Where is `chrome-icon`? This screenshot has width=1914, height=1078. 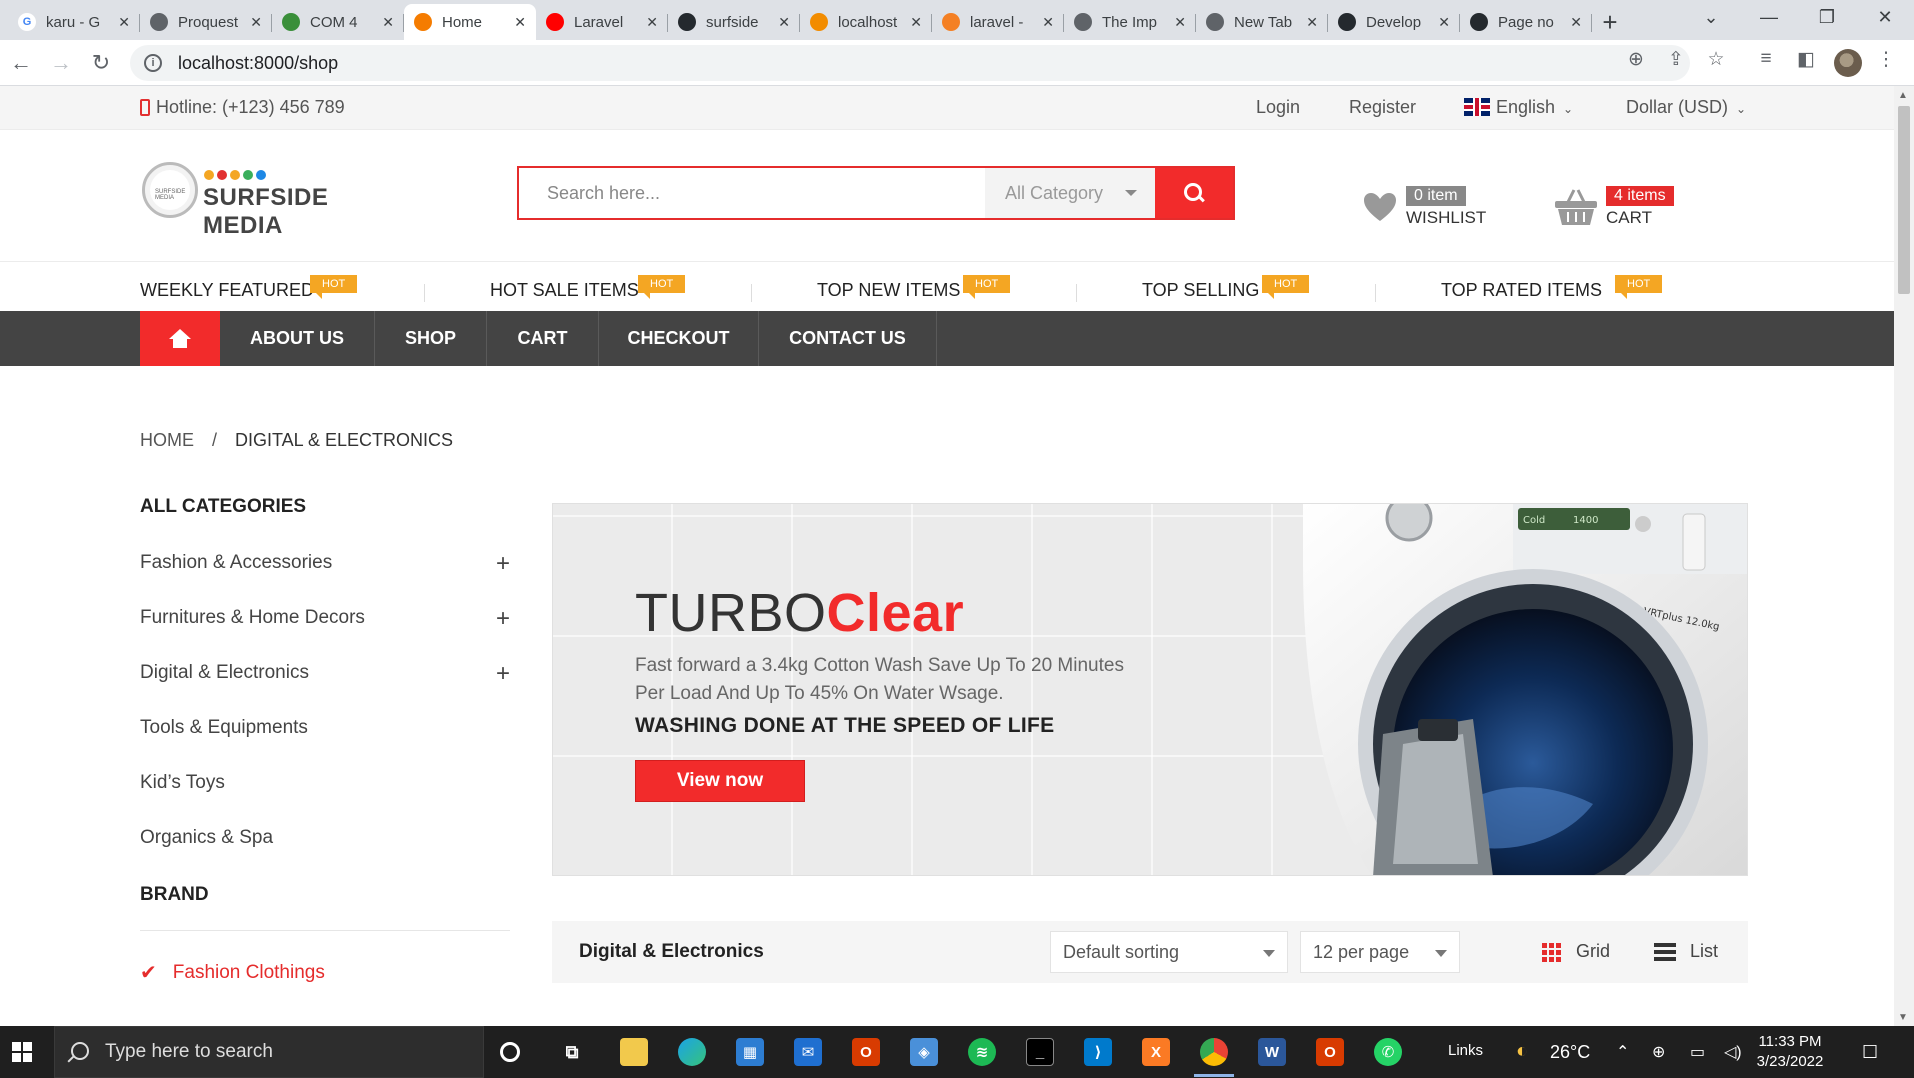 chrome-icon is located at coordinates (1214, 1052).